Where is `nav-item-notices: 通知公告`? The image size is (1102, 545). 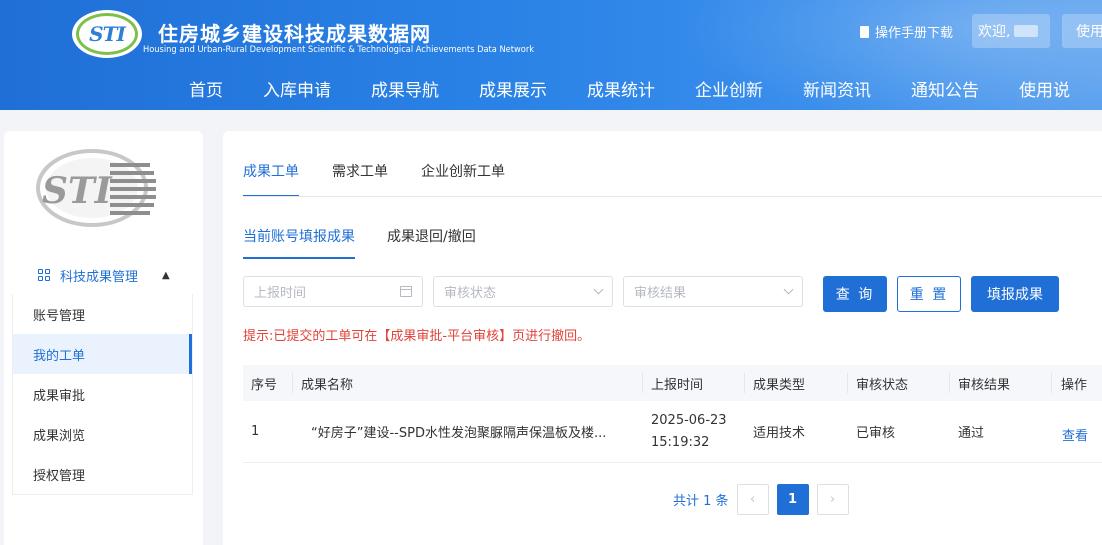 nav-item-notices: 通知公告 is located at coordinates (945, 88).